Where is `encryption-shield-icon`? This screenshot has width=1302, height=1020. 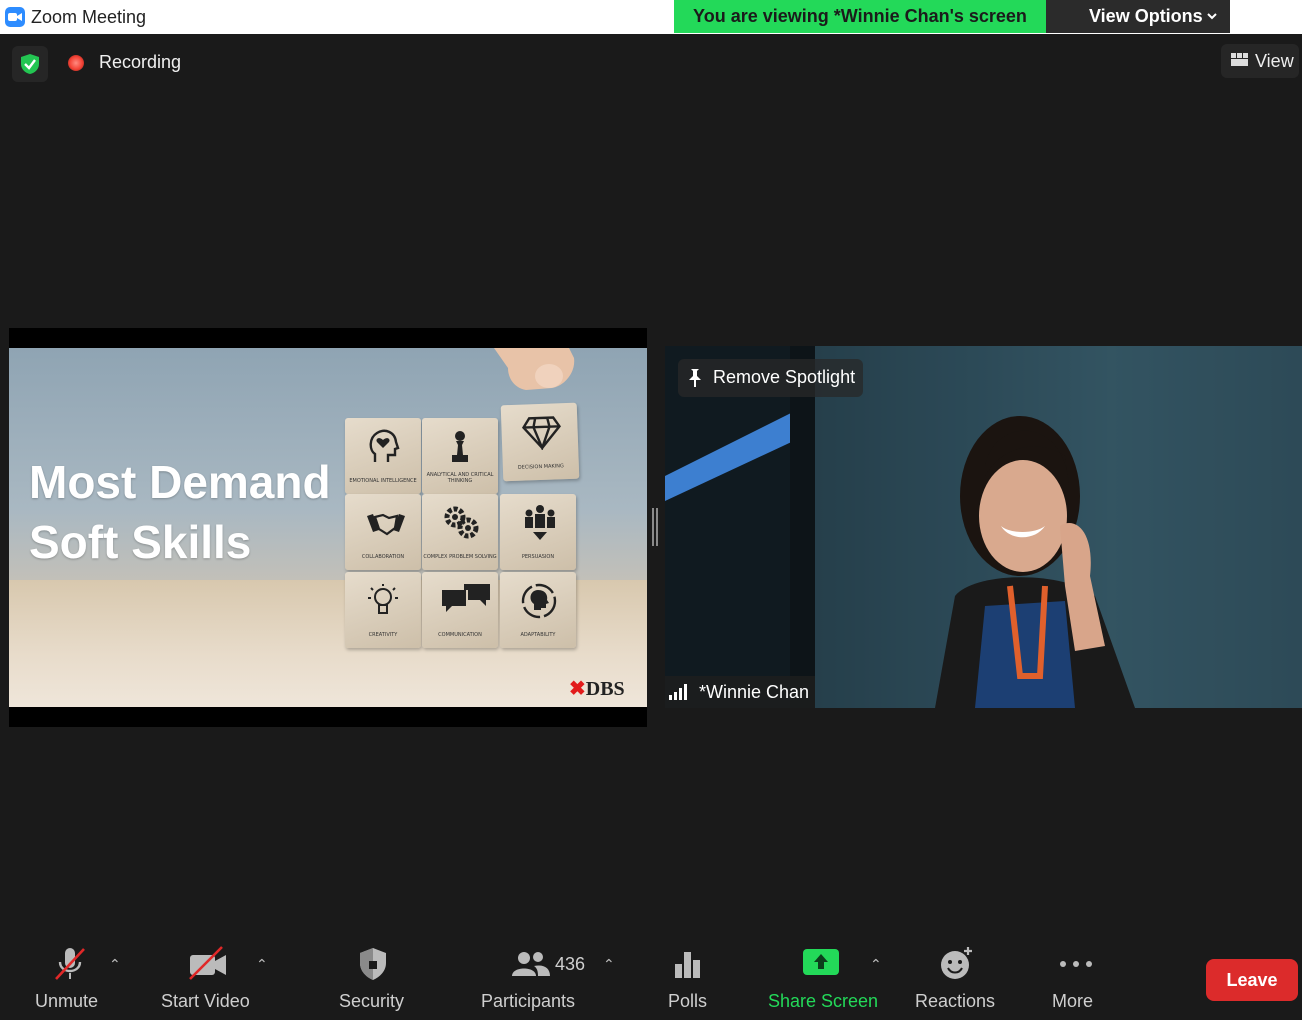
encryption-shield-icon is located at coordinates (30, 64).